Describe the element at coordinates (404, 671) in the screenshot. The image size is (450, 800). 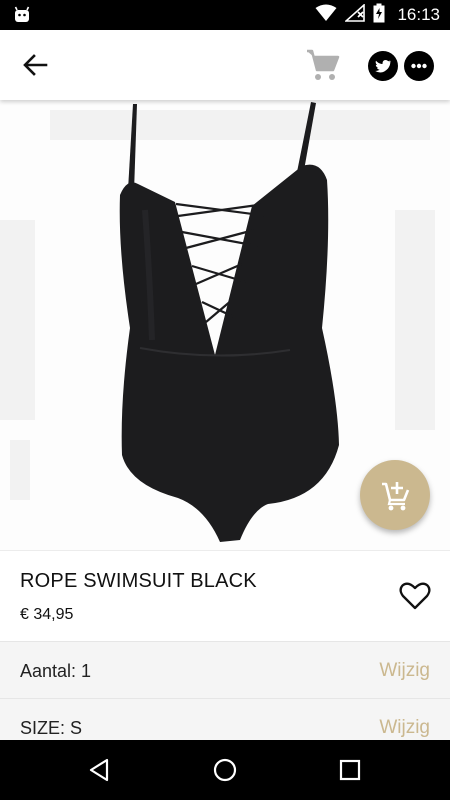
I see `change-quantity-link: Wijzig` at that location.